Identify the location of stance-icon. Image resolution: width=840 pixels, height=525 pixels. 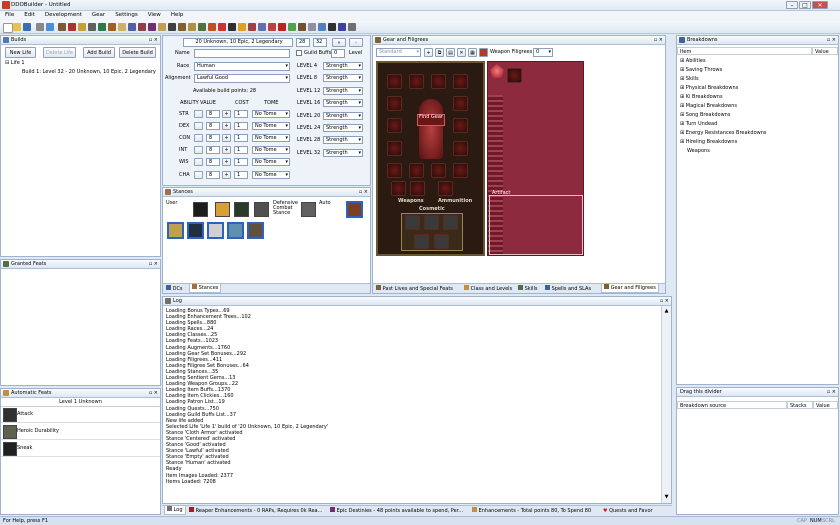
(62, 27).